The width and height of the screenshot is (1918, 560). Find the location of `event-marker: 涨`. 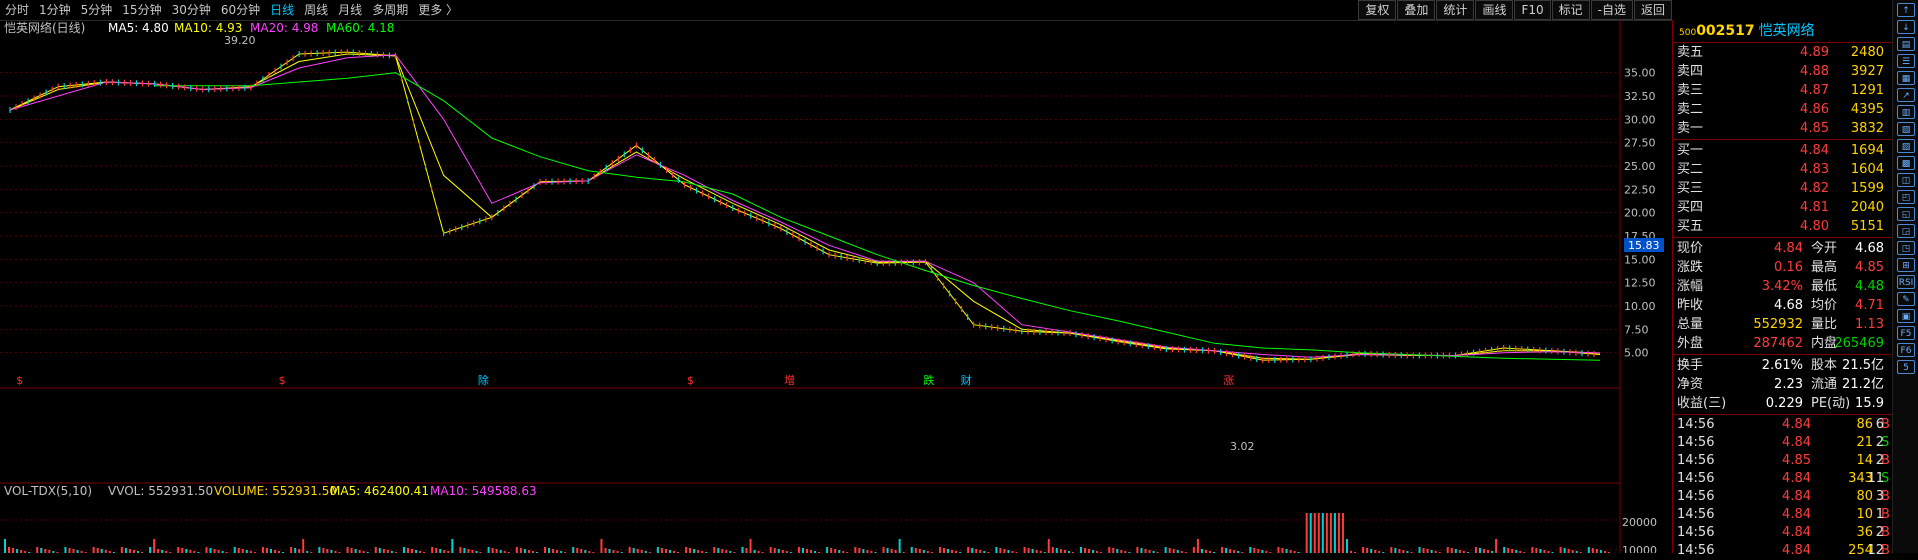

event-marker: 涨 is located at coordinates (1228, 380).